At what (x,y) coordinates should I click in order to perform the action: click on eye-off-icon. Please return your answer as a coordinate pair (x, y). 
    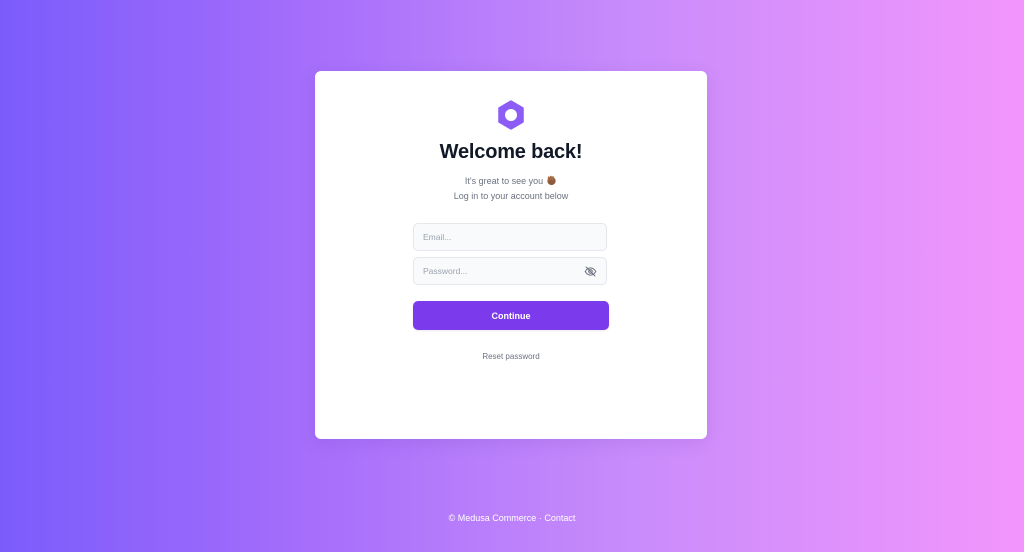
    Looking at the image, I should click on (590, 271).